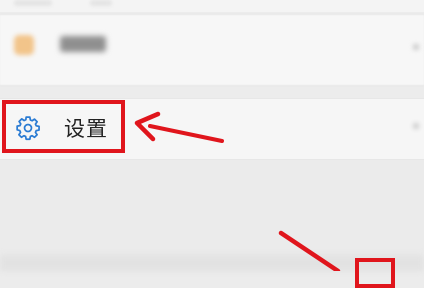 The width and height of the screenshot is (424, 288). Describe the element at coordinates (212, 6) in the screenshot. I see `top-blurred-bar` at that location.